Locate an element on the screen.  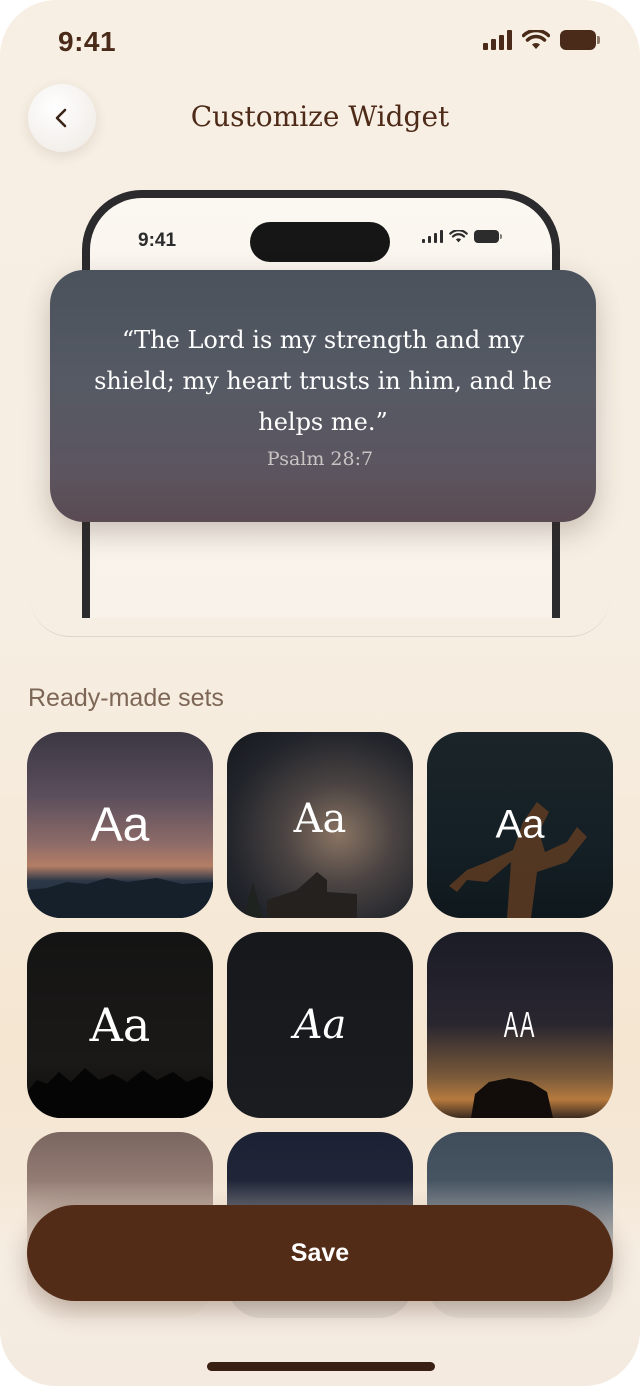
preview-status-icons is located at coordinates (462, 236).